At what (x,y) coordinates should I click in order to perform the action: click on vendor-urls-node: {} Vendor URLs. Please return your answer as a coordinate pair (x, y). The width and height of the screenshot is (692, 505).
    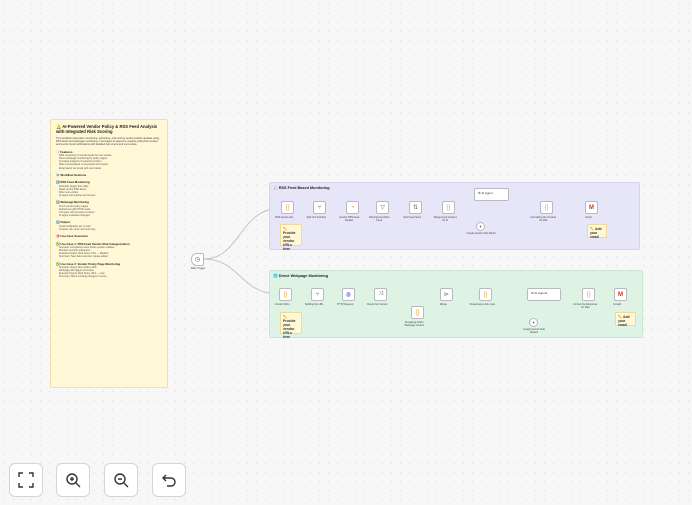
    Looking at the image, I should click on (283, 297).